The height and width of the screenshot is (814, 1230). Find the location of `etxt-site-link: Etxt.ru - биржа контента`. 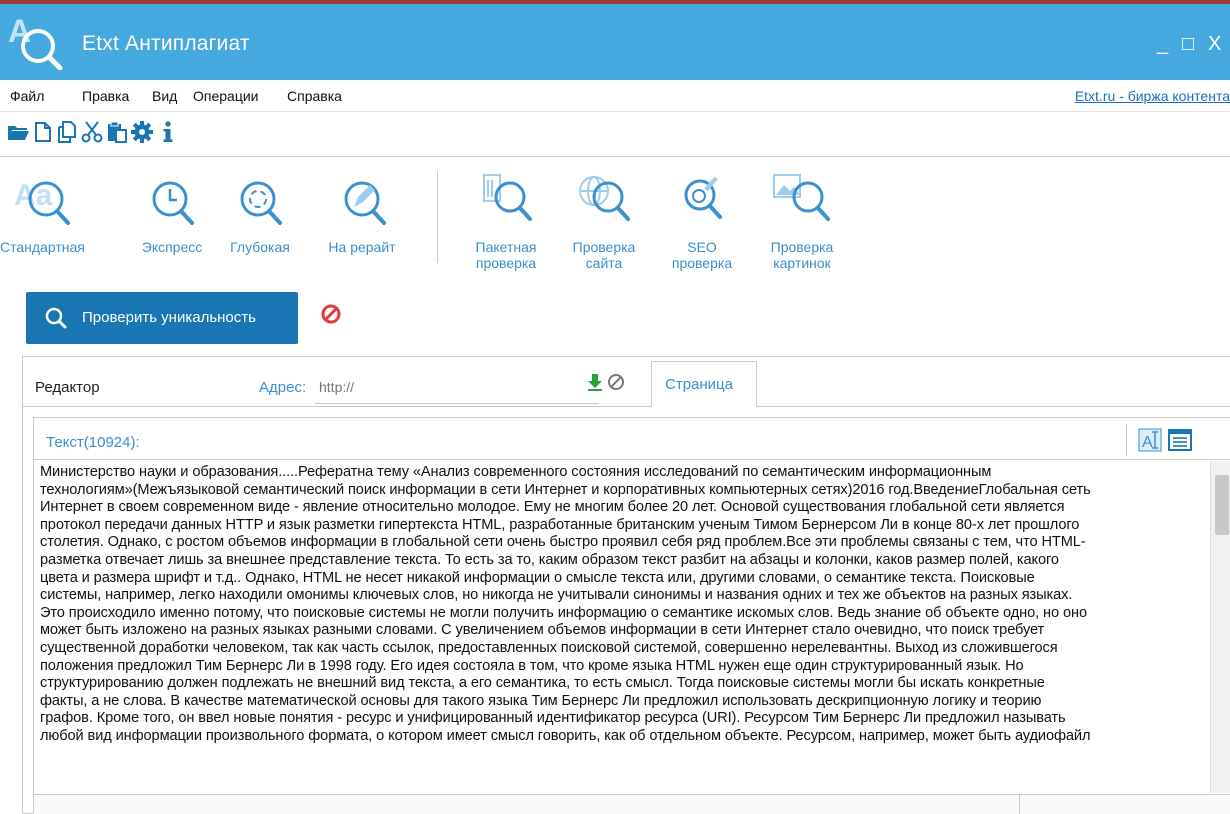

etxt-site-link: Etxt.ru - биржа контента is located at coordinates (1152, 96).